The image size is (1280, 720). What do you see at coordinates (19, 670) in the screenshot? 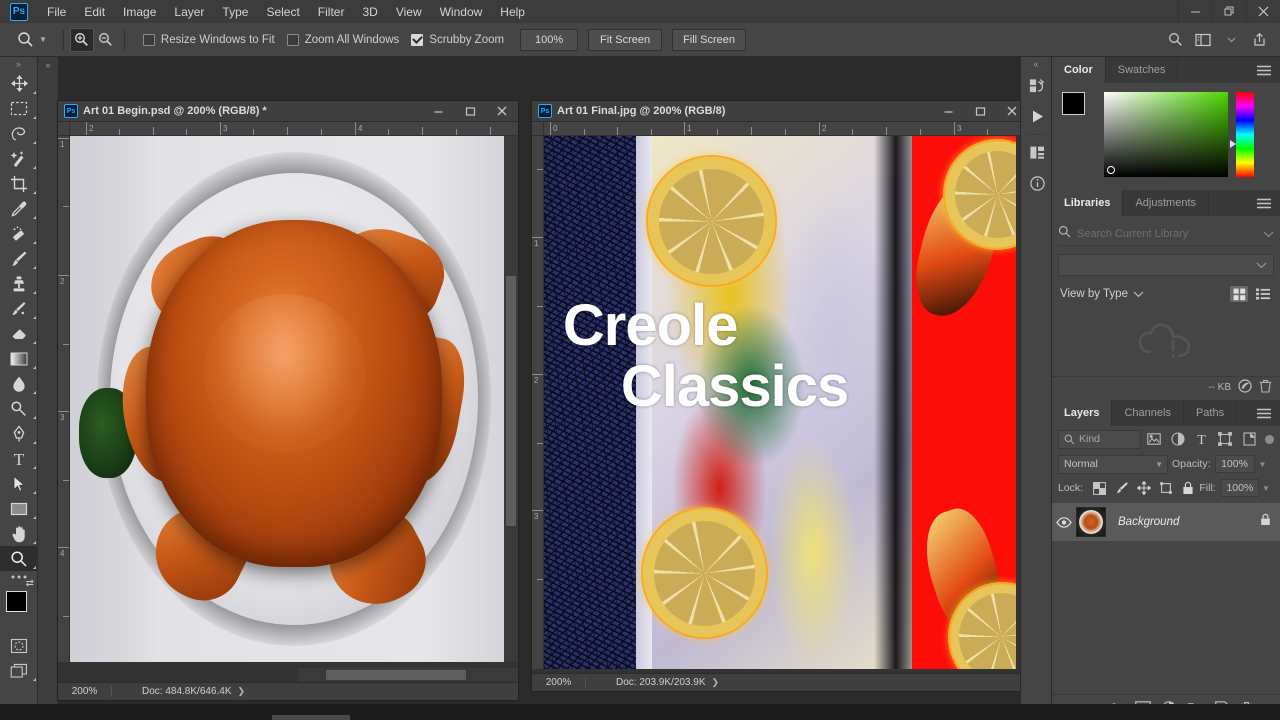
I see `screen-mode-button` at bounding box center [19, 670].